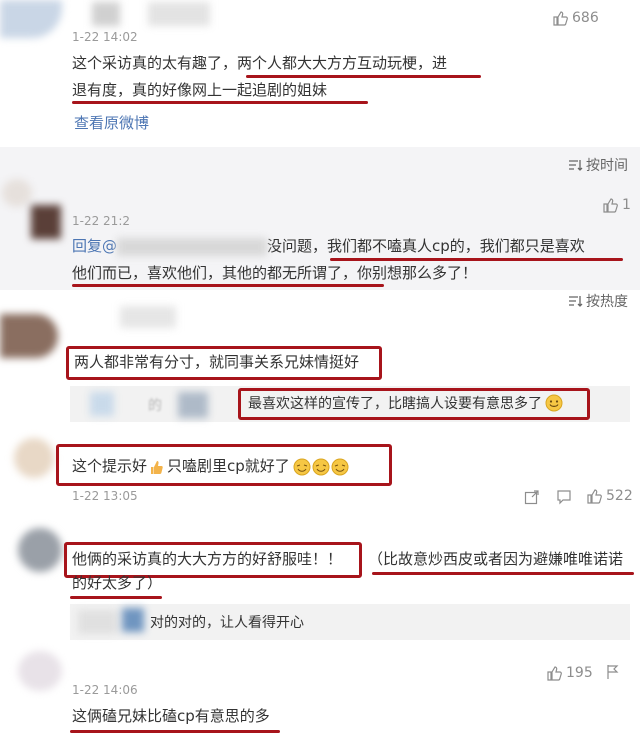 Image resolution: width=640 pixels, height=743 pixels. Describe the element at coordinates (101, 221) in the screenshot. I see `comment-time: 1-22 21:2` at that location.